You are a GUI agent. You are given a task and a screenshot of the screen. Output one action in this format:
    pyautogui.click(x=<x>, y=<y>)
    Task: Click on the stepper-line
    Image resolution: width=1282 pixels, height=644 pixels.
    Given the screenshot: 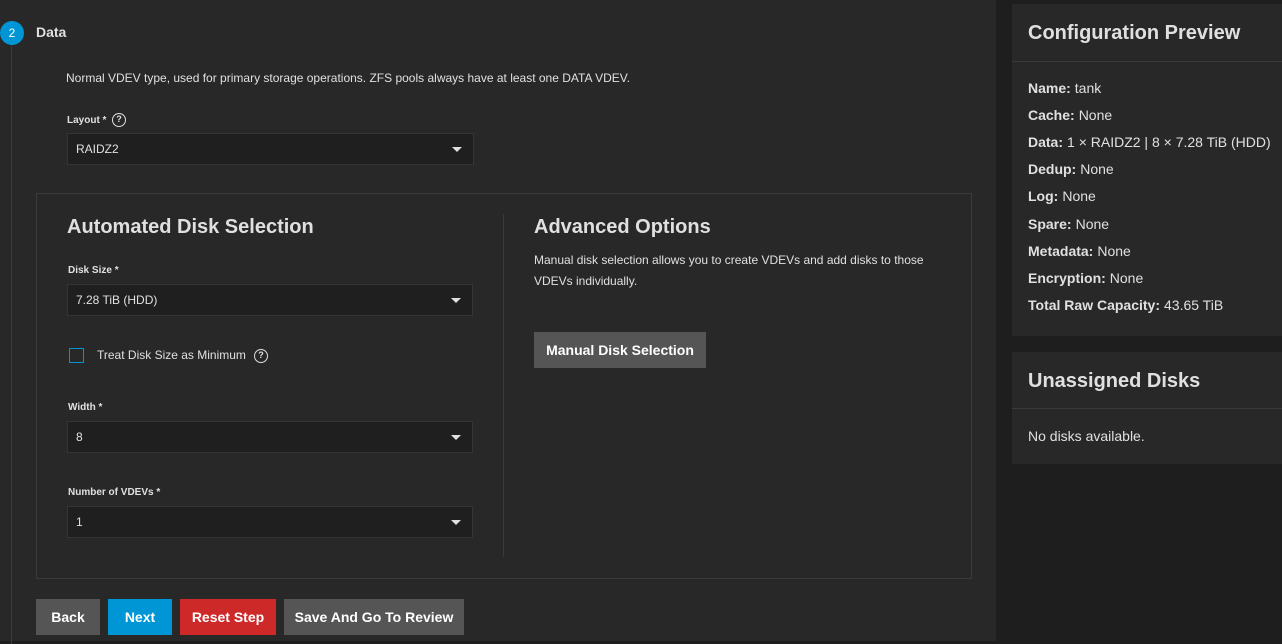 What is the action you would take?
    pyautogui.click(x=11, y=344)
    